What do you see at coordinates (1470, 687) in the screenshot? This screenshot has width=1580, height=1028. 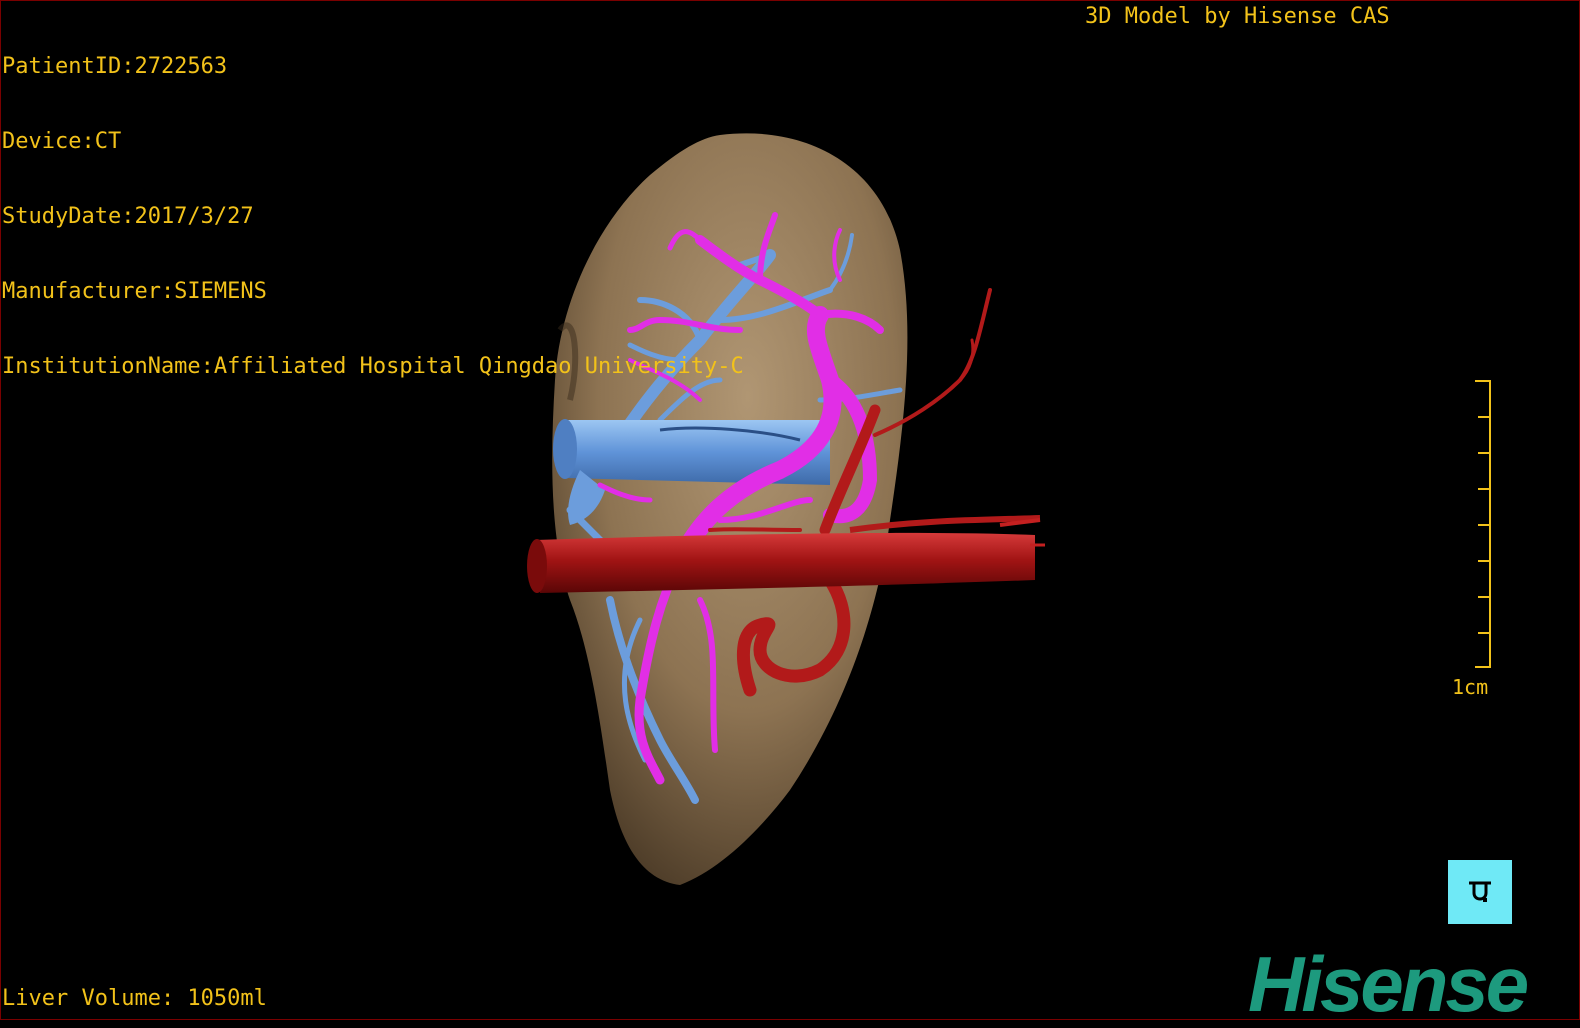 I see `scale-label: 1cm` at bounding box center [1470, 687].